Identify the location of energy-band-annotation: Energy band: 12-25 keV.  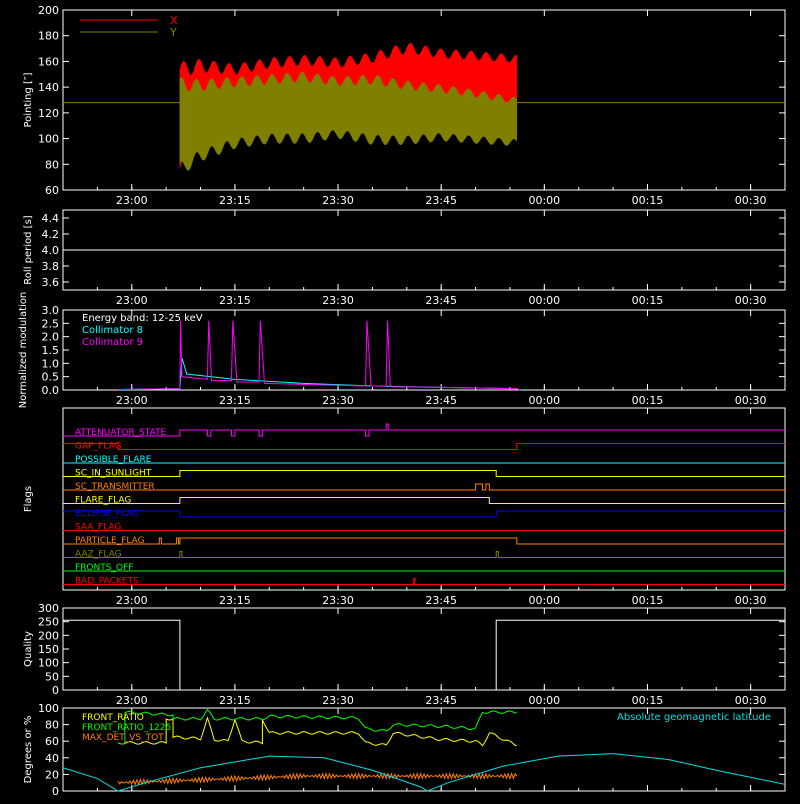
(142, 318).